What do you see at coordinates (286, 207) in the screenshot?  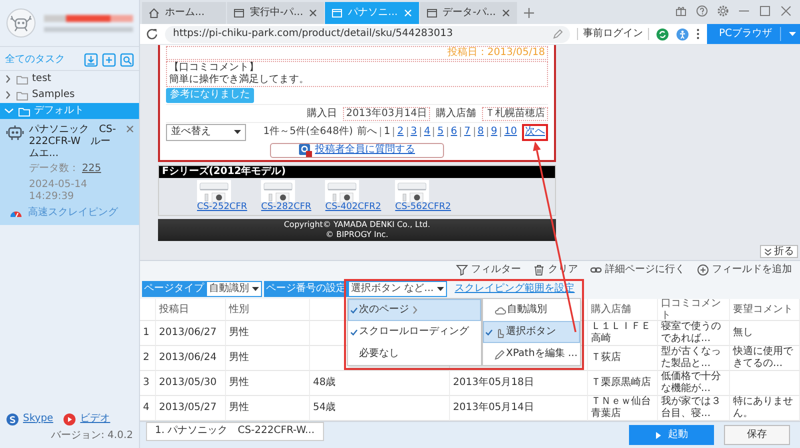 I see `product-link: CS-282CFR` at bounding box center [286, 207].